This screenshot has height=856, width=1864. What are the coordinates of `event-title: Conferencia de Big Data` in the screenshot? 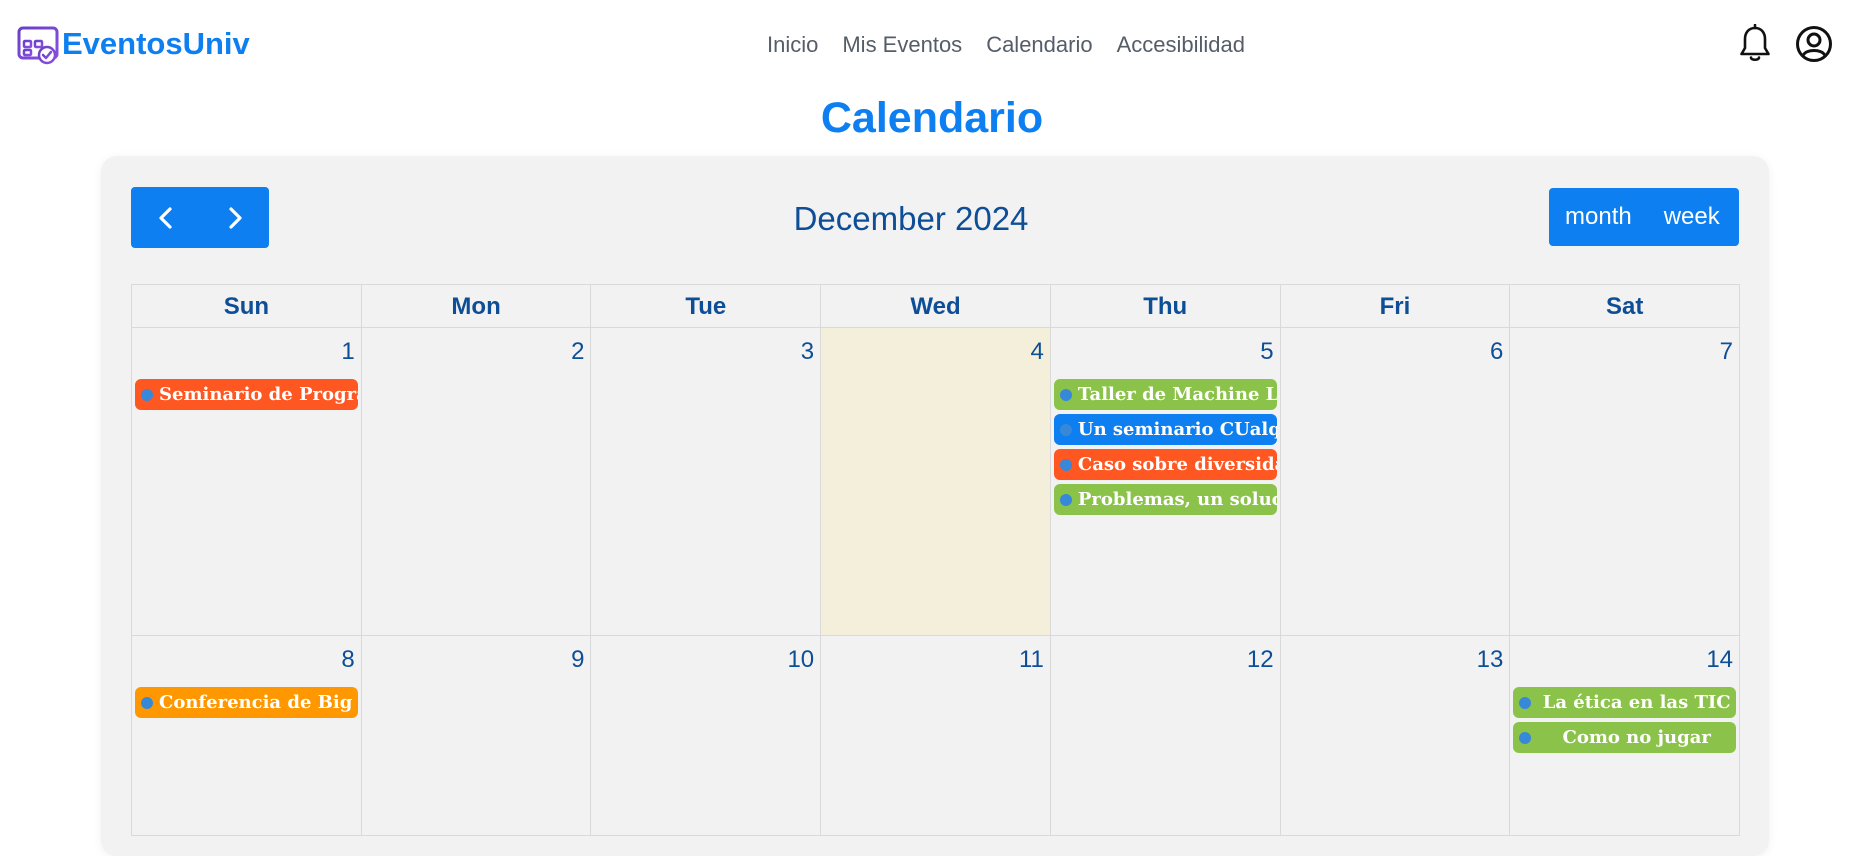 It's located at (258, 702).